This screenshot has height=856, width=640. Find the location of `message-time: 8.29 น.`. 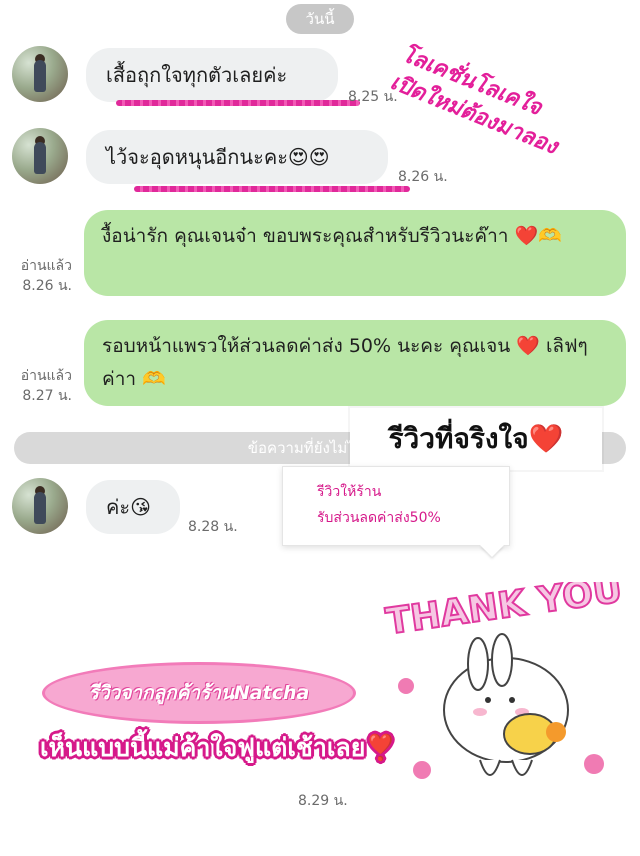

message-time: 8.29 น. is located at coordinates (323, 801).